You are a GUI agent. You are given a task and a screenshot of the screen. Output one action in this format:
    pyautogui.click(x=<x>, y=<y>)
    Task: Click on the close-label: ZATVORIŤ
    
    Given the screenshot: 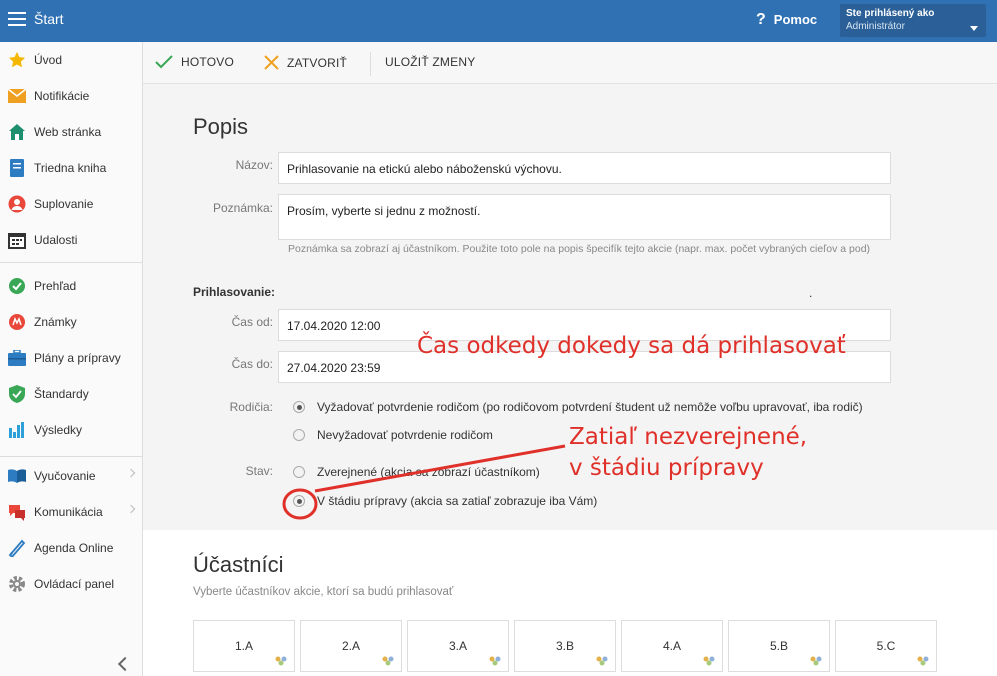 What is the action you would take?
    pyautogui.click(x=317, y=62)
    